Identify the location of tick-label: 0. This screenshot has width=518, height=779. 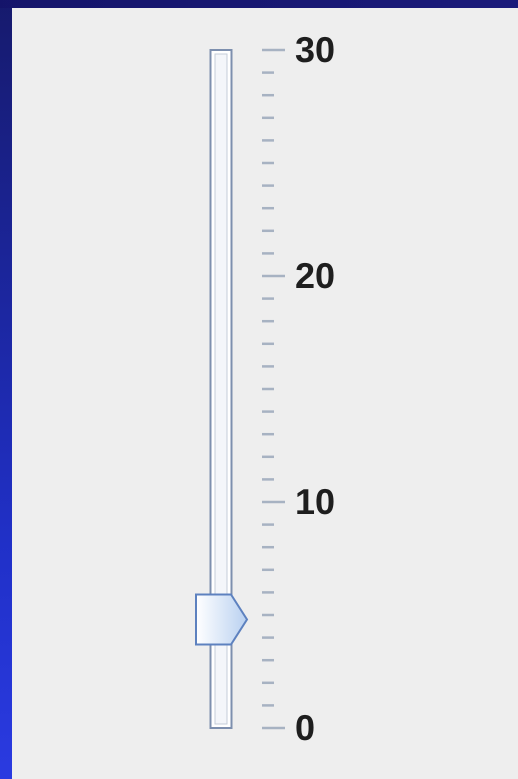
(305, 728).